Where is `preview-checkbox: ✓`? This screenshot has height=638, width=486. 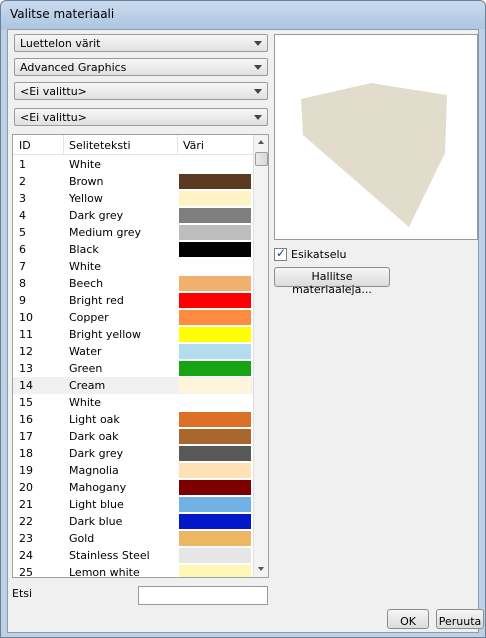 preview-checkbox: ✓ is located at coordinates (280, 253).